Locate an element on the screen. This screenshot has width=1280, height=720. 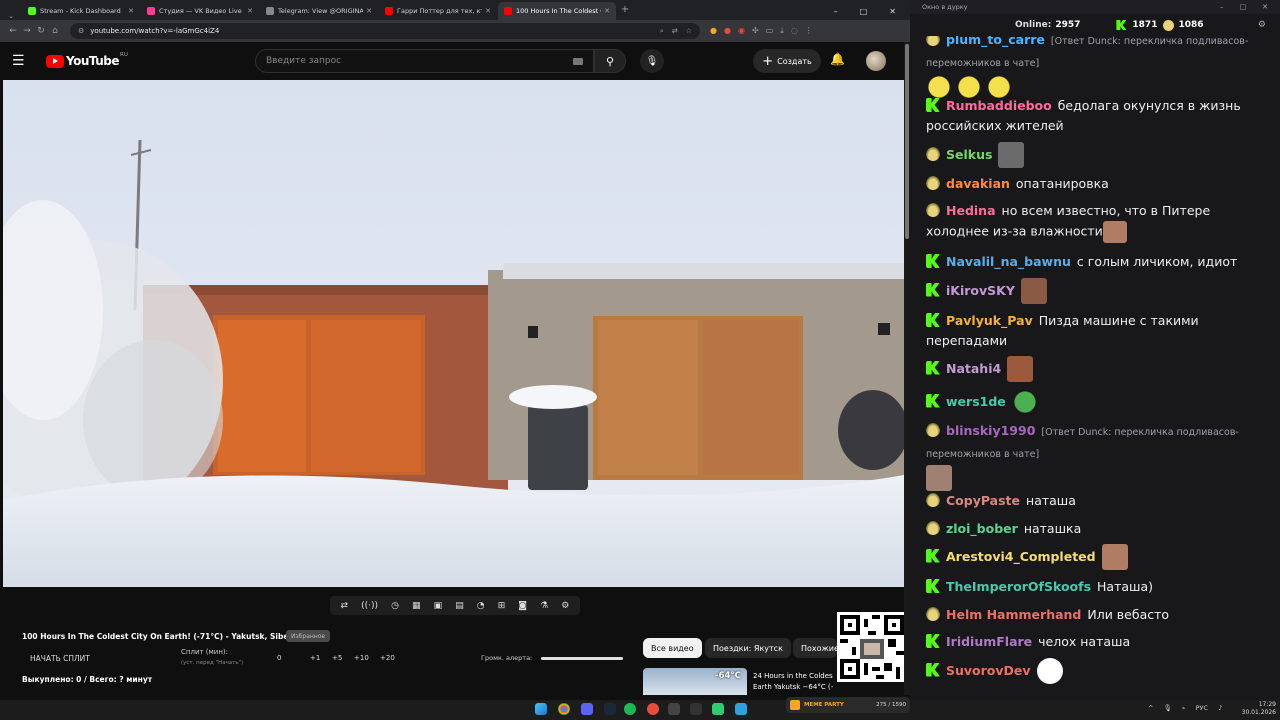
broadcast-icon: ((·)) is located at coordinates (369, 606).